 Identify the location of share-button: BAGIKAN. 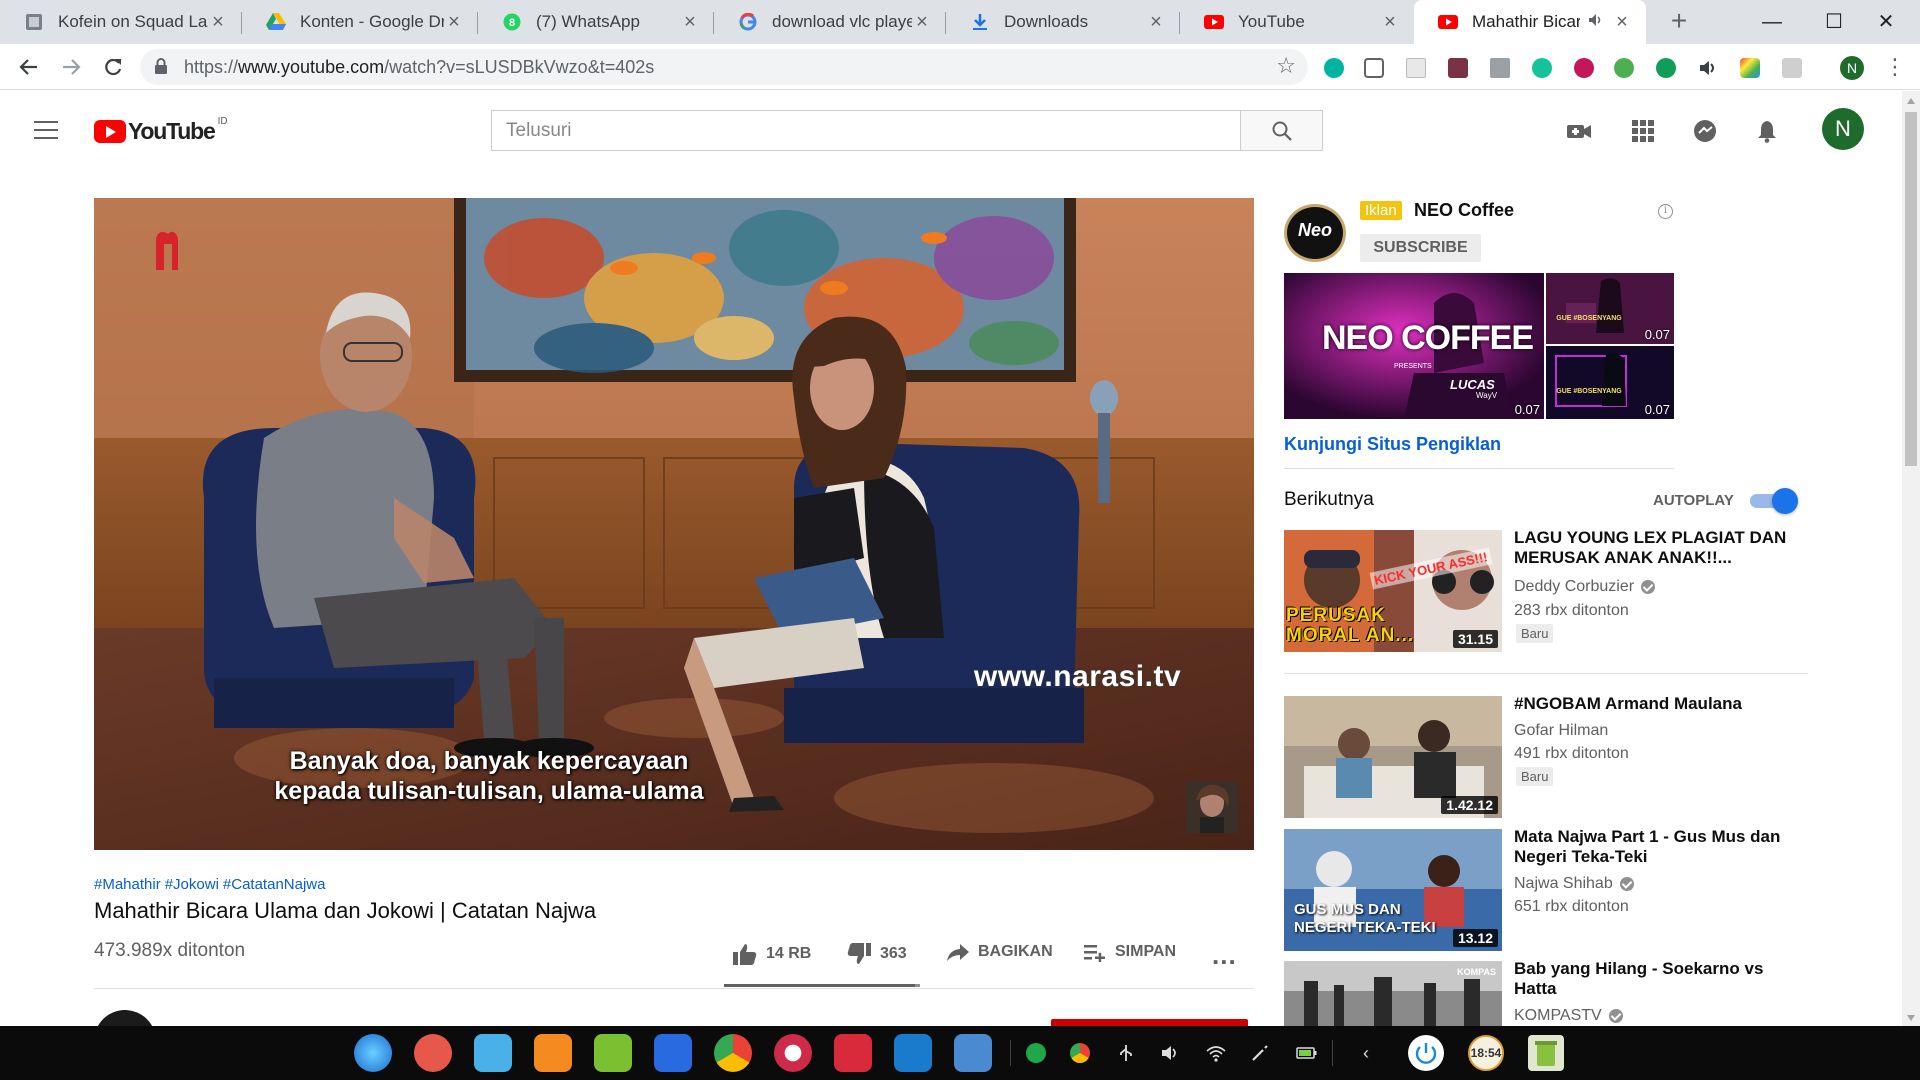
(999, 952).